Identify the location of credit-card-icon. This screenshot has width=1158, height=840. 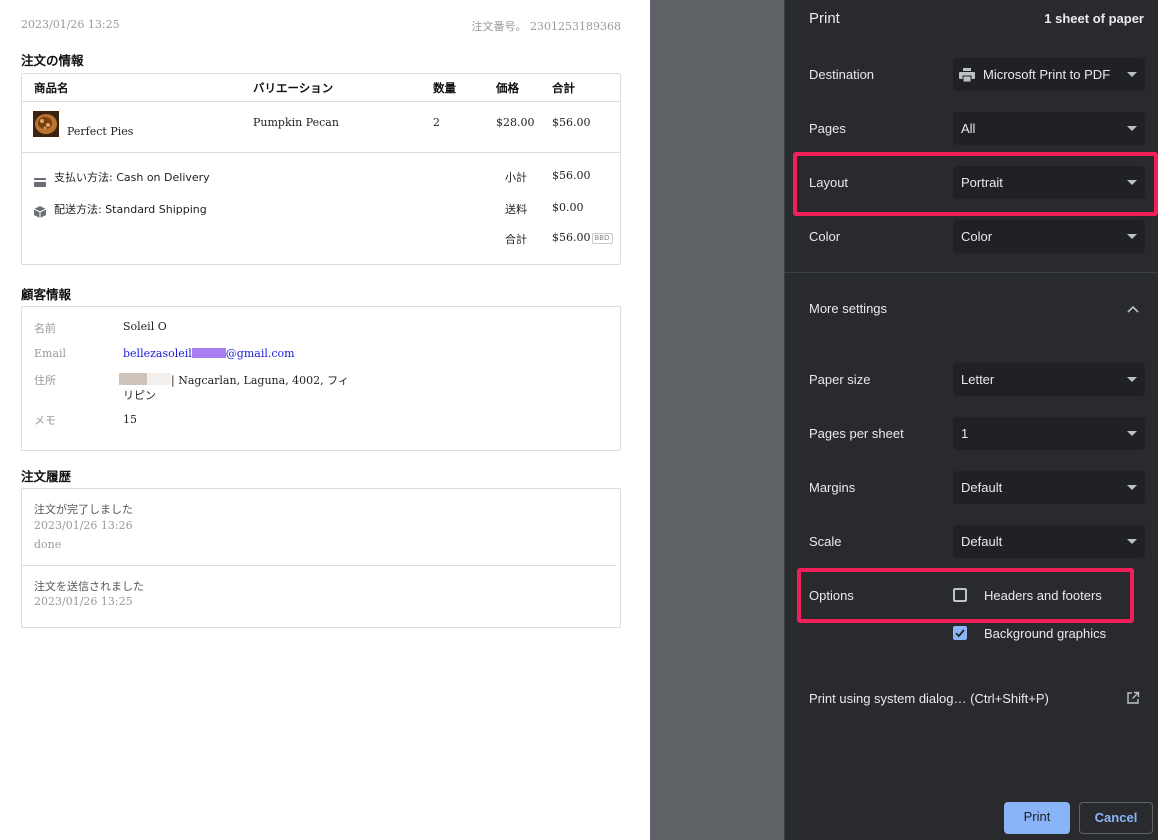
(40, 179).